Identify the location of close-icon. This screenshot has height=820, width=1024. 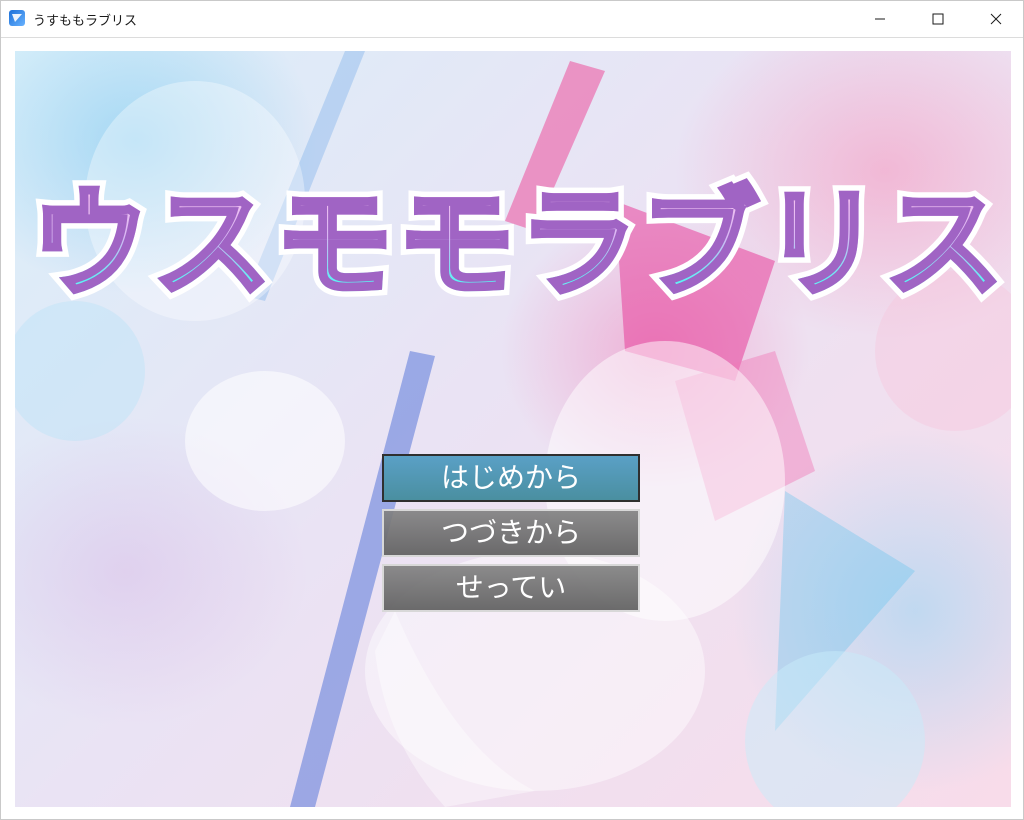
(996, 19).